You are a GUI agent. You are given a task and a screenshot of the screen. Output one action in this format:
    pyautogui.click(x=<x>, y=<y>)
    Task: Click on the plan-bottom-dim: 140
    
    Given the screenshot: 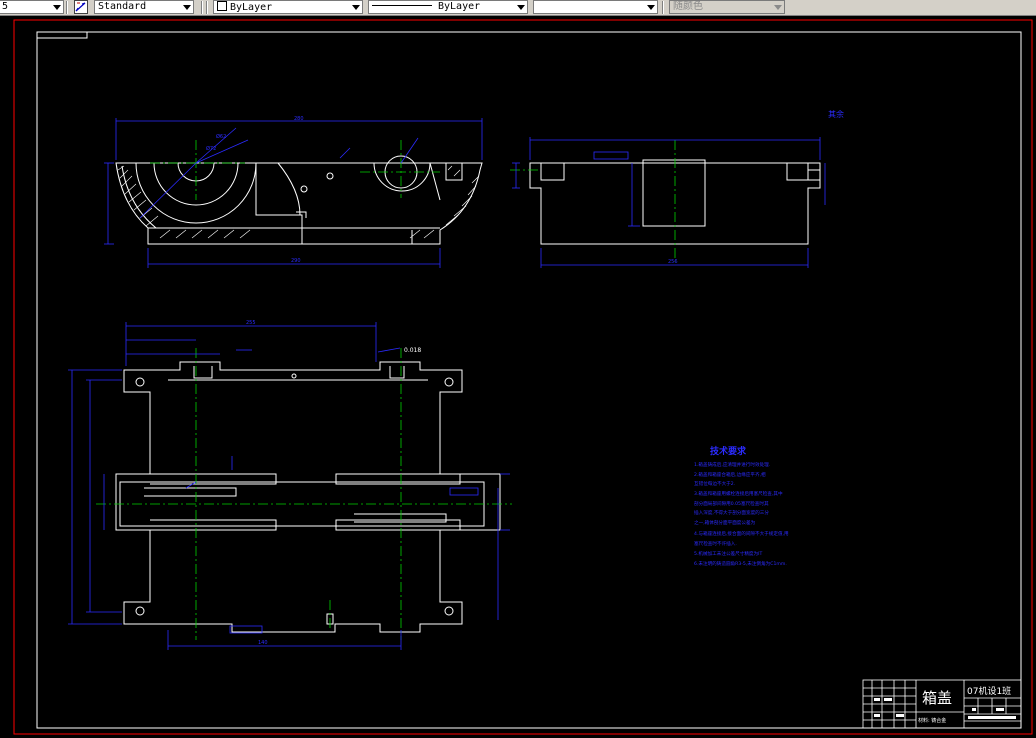 What is the action you would take?
    pyautogui.click(x=263, y=643)
    